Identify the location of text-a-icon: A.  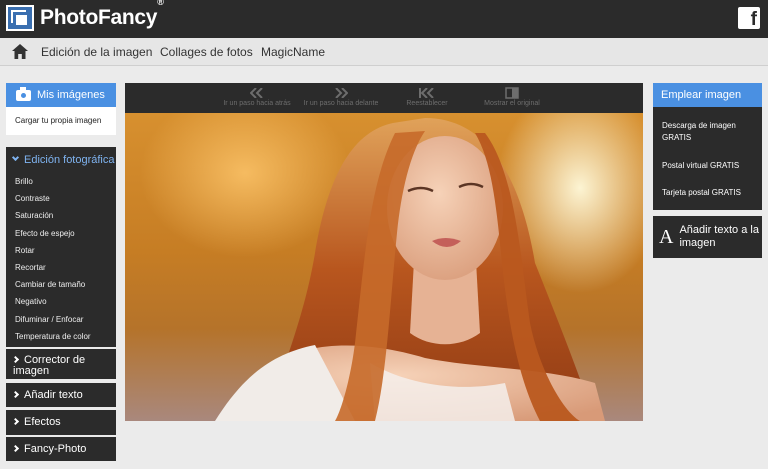
(666, 236).